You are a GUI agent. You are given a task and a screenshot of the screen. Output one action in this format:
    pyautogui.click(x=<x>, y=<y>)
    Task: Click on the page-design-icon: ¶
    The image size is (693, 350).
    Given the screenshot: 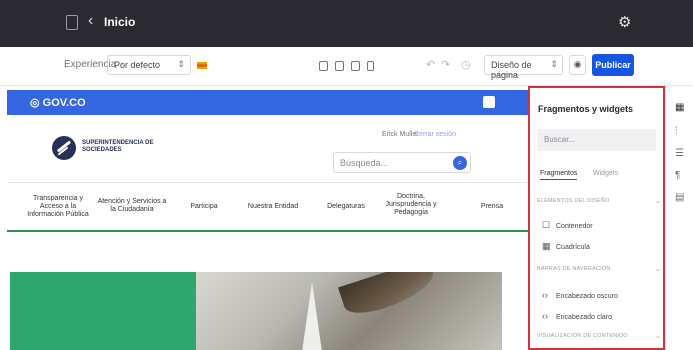 What is the action you would take?
    pyautogui.click(x=677, y=175)
    